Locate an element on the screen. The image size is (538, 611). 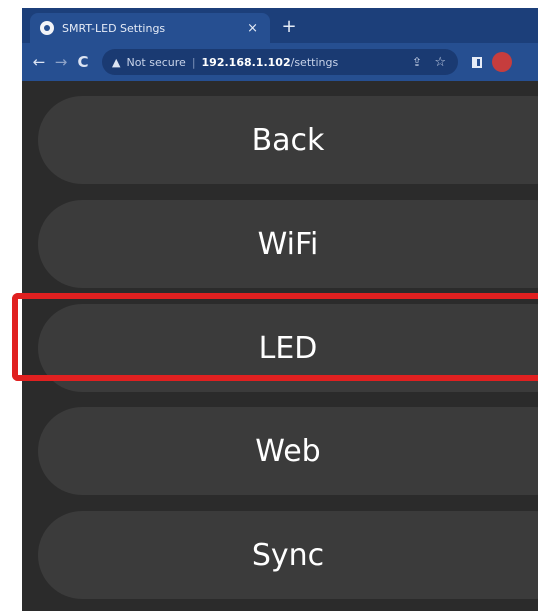
tab-strip: SMRT-LED Settings × + is located at coordinates (280, 25).